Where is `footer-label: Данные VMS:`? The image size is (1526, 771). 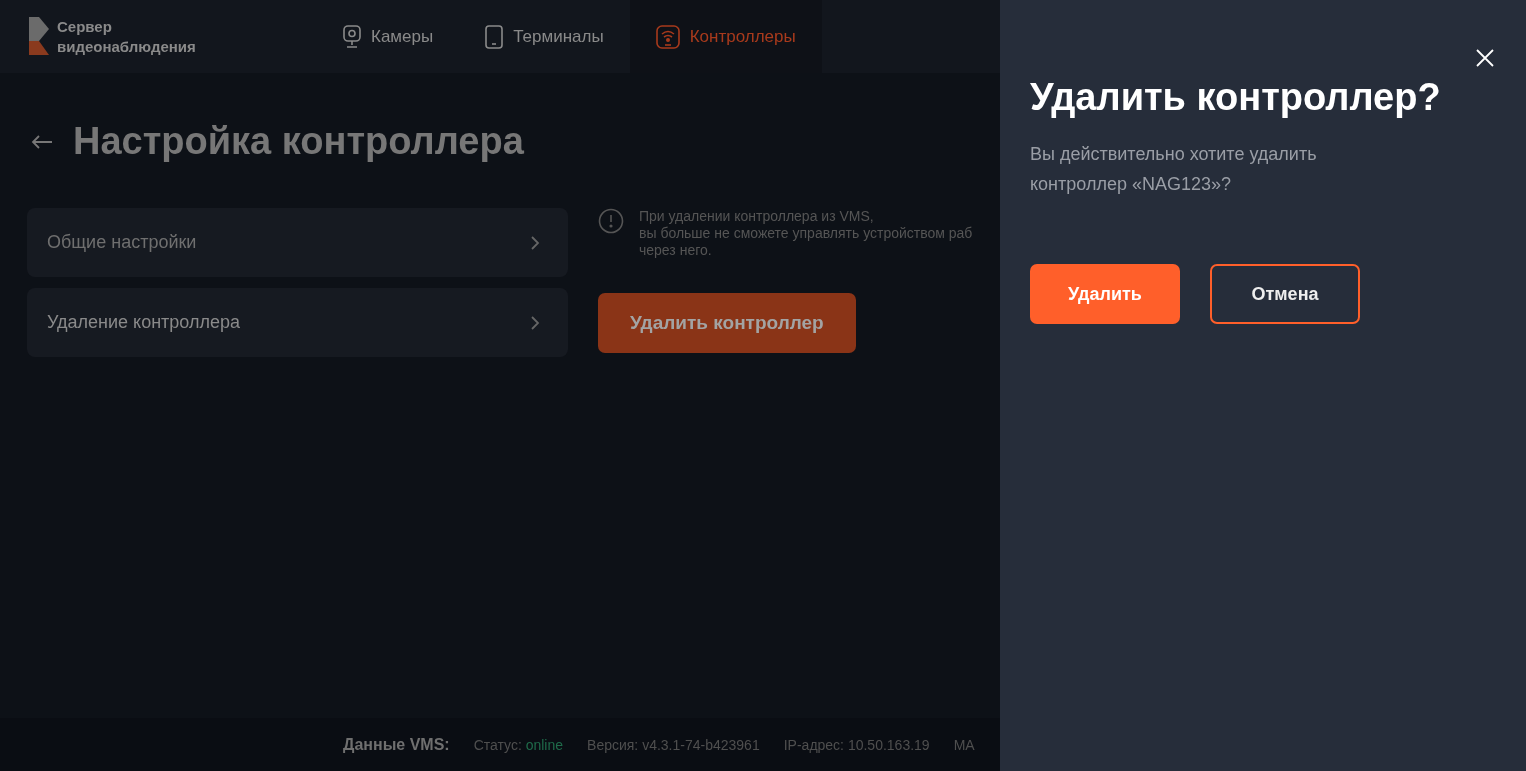 footer-label: Данные VMS: is located at coordinates (396, 744).